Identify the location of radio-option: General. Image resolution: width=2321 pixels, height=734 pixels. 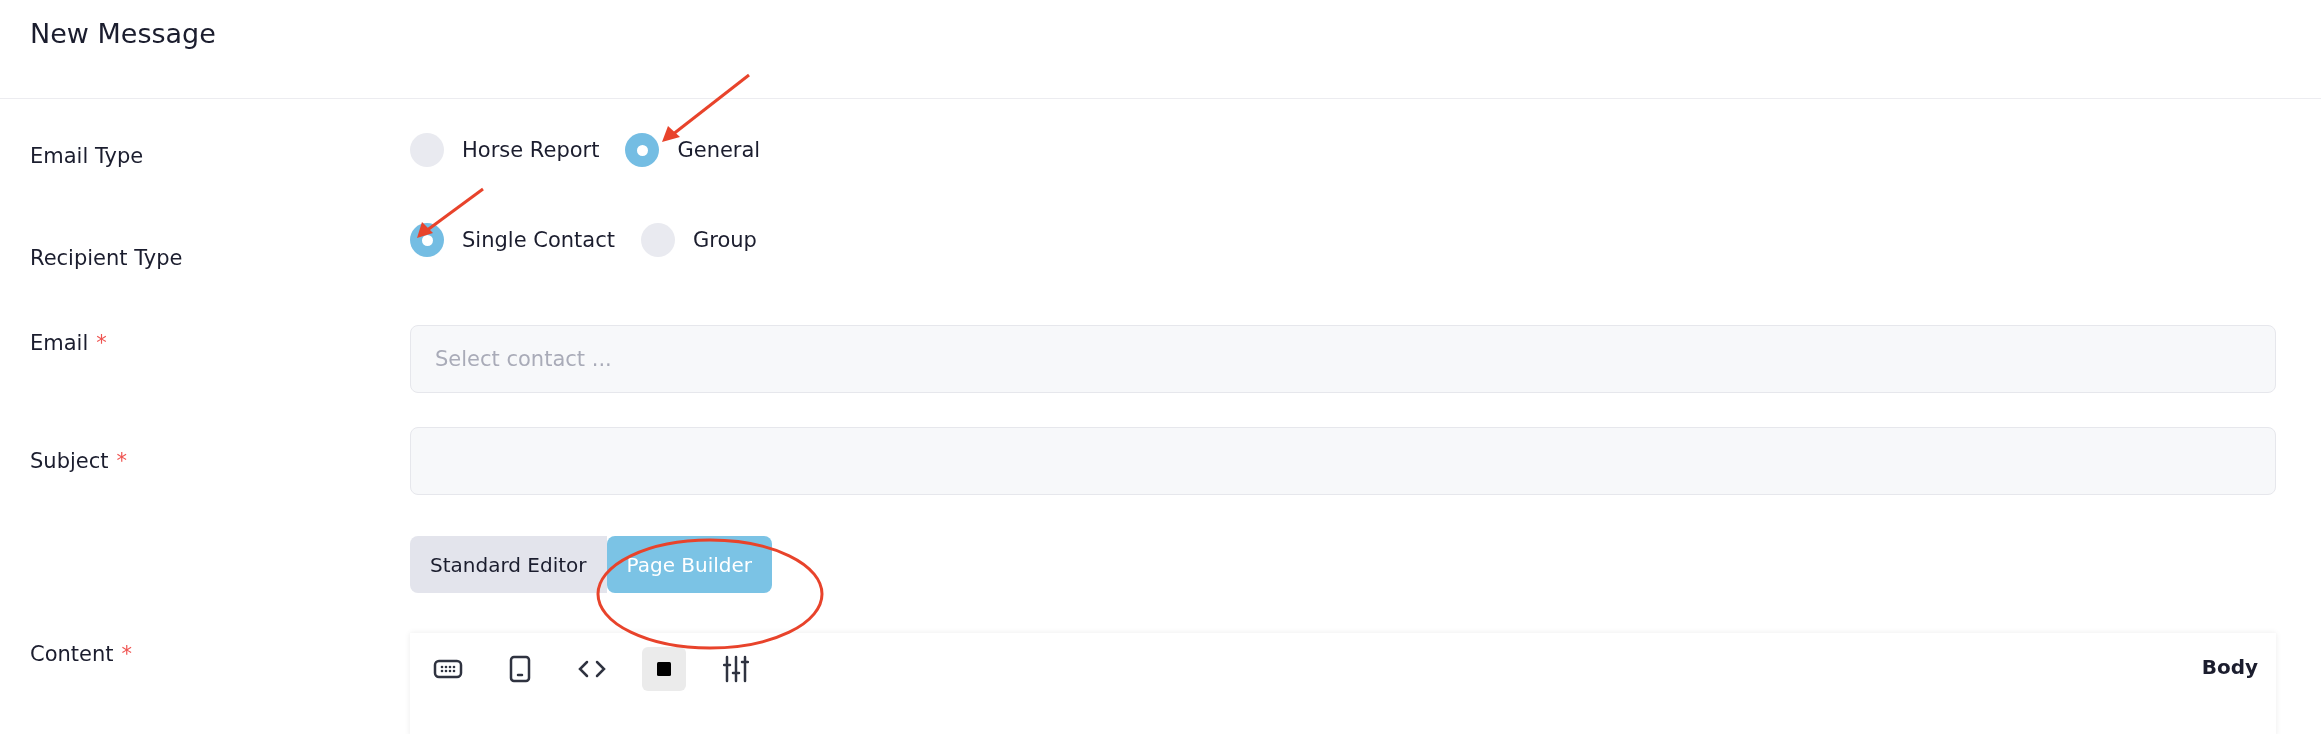
(693, 150).